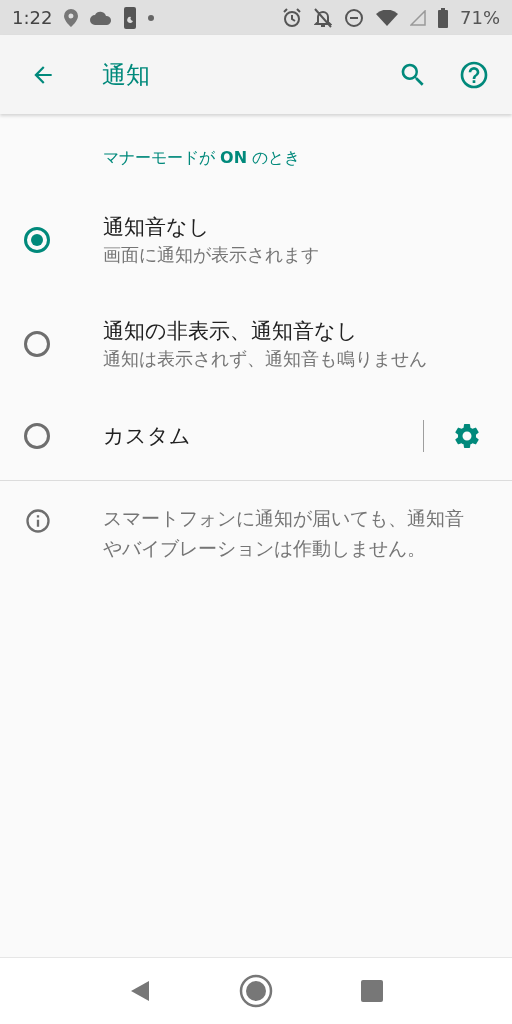  I want to click on cloud-icon, so click(101, 17).